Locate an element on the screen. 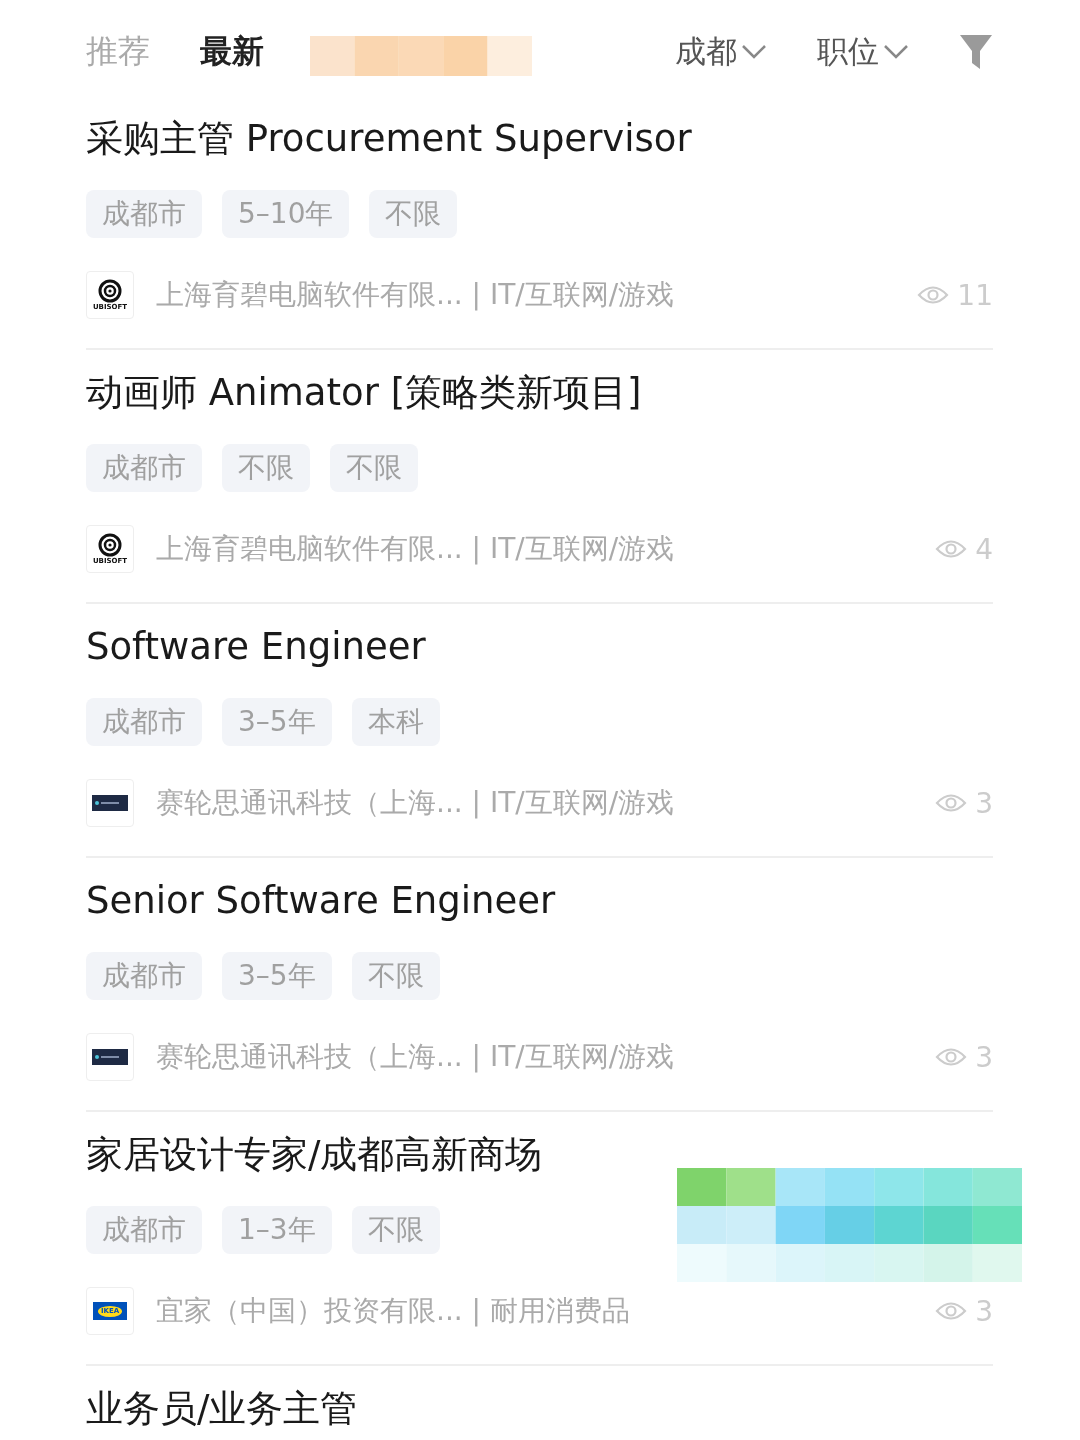 The image size is (1080, 1440). job-title: 业务员/业务主管 is located at coordinates (539, 1409).